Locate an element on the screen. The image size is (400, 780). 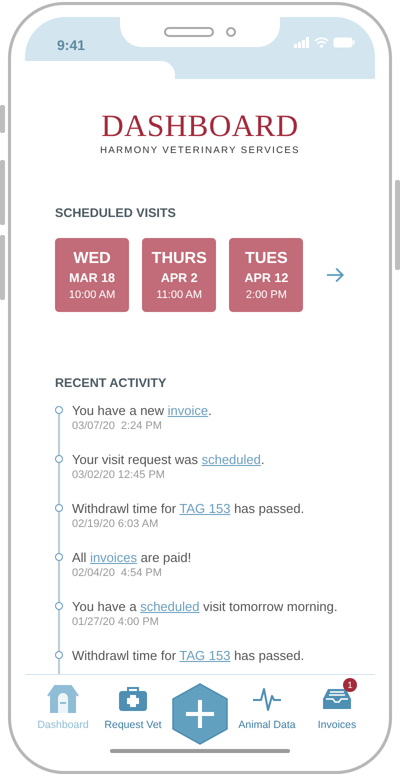
visit-card: TUES APR 12 2:00 PM is located at coordinates (266, 275).